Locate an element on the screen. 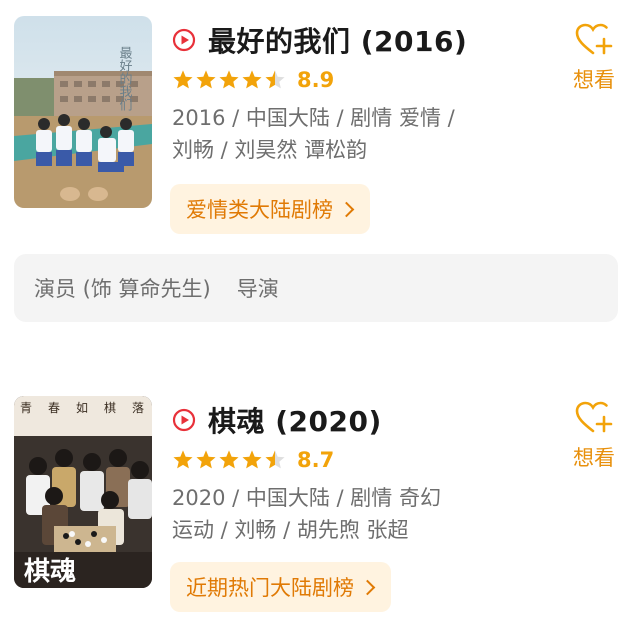 The height and width of the screenshot is (617, 640). movie-meta: 2020 / 中国大陆 / 剧情 奇幻 运动 / 刘畅 / 胡先煦 张超 is located at coordinates (337, 514).